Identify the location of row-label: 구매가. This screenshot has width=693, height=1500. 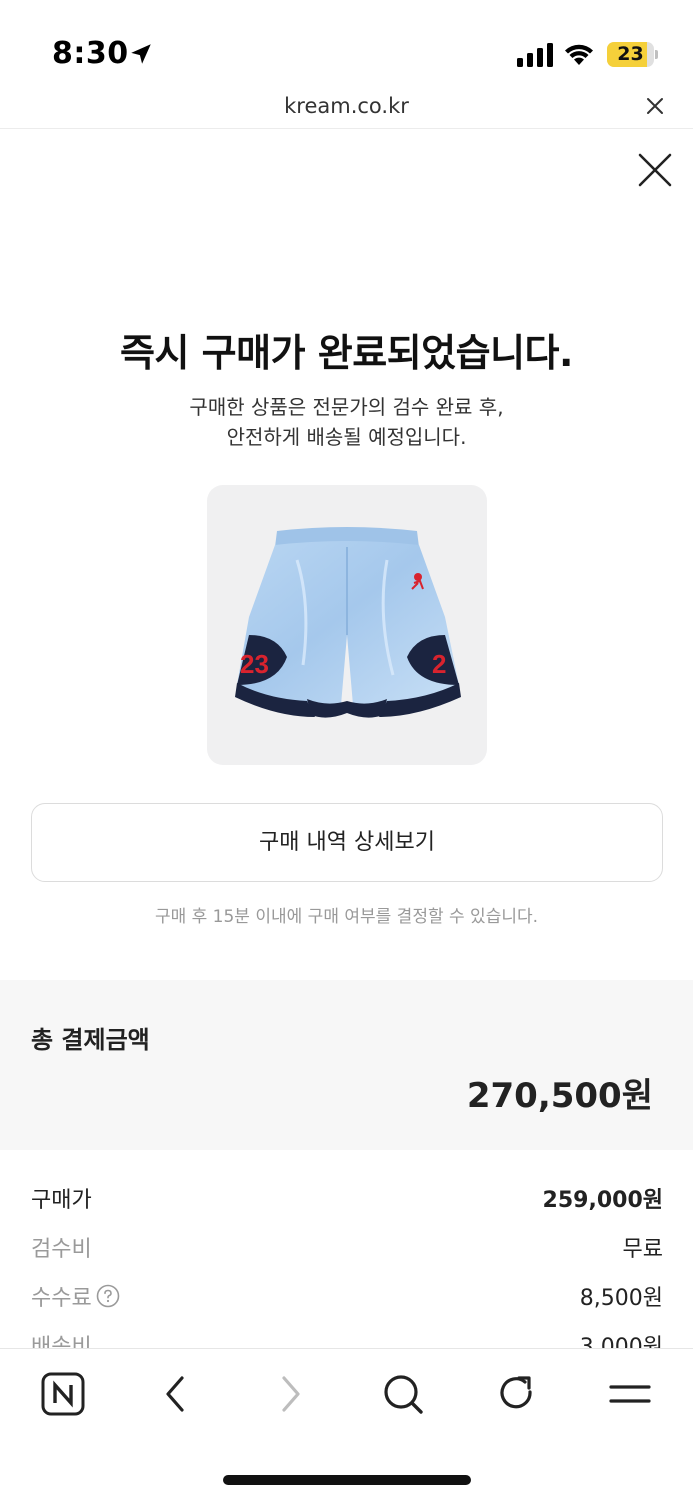
(61, 1200).